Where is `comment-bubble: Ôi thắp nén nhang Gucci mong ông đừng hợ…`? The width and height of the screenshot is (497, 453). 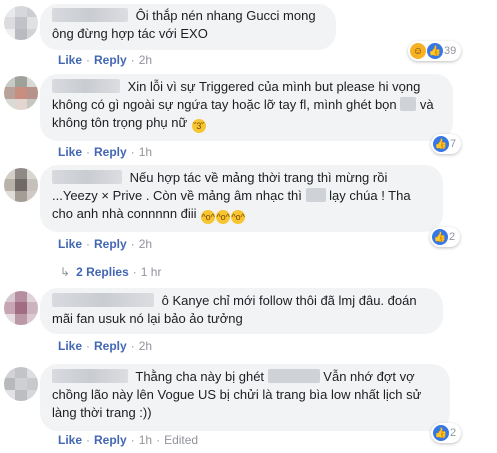
comment-bubble: Ôi thắp nén nhang Gucci mong ông đừng hợ… is located at coordinates (188, 27).